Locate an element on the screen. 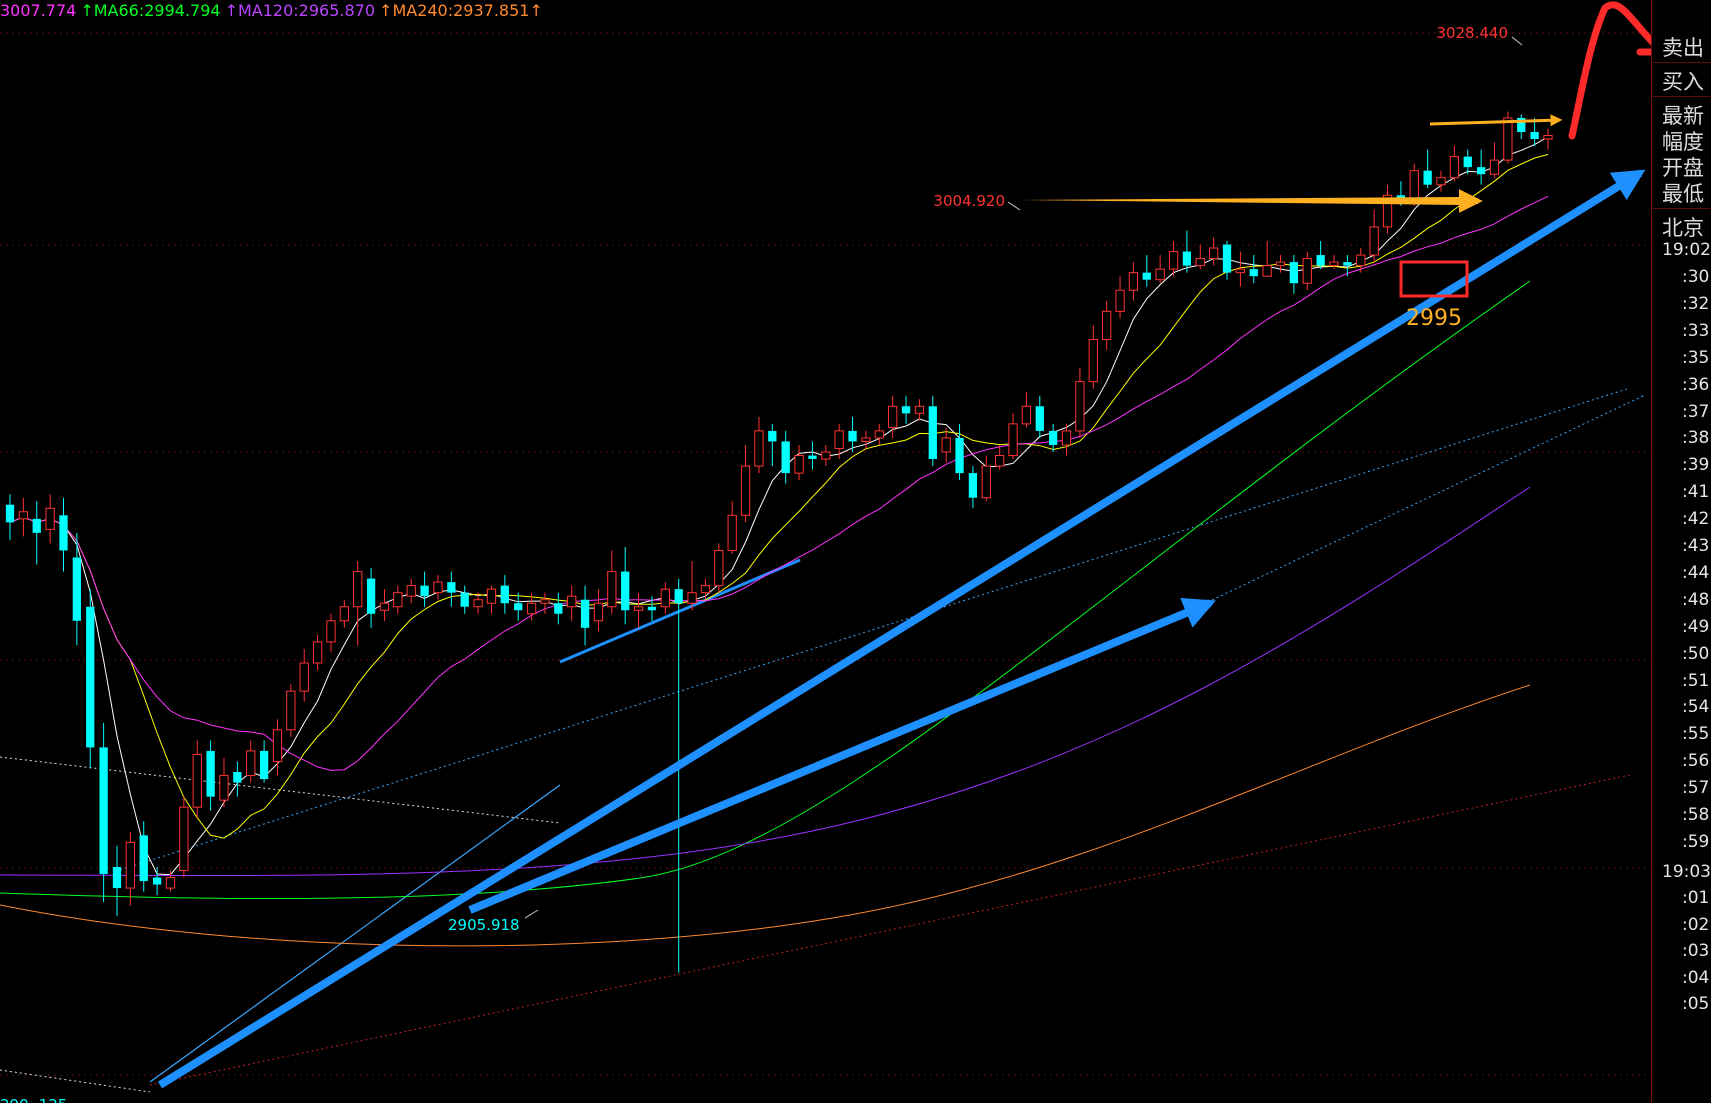 Image resolution: width=1711 pixels, height=1103 pixels. time-tick: :33 is located at coordinates (1696, 330).